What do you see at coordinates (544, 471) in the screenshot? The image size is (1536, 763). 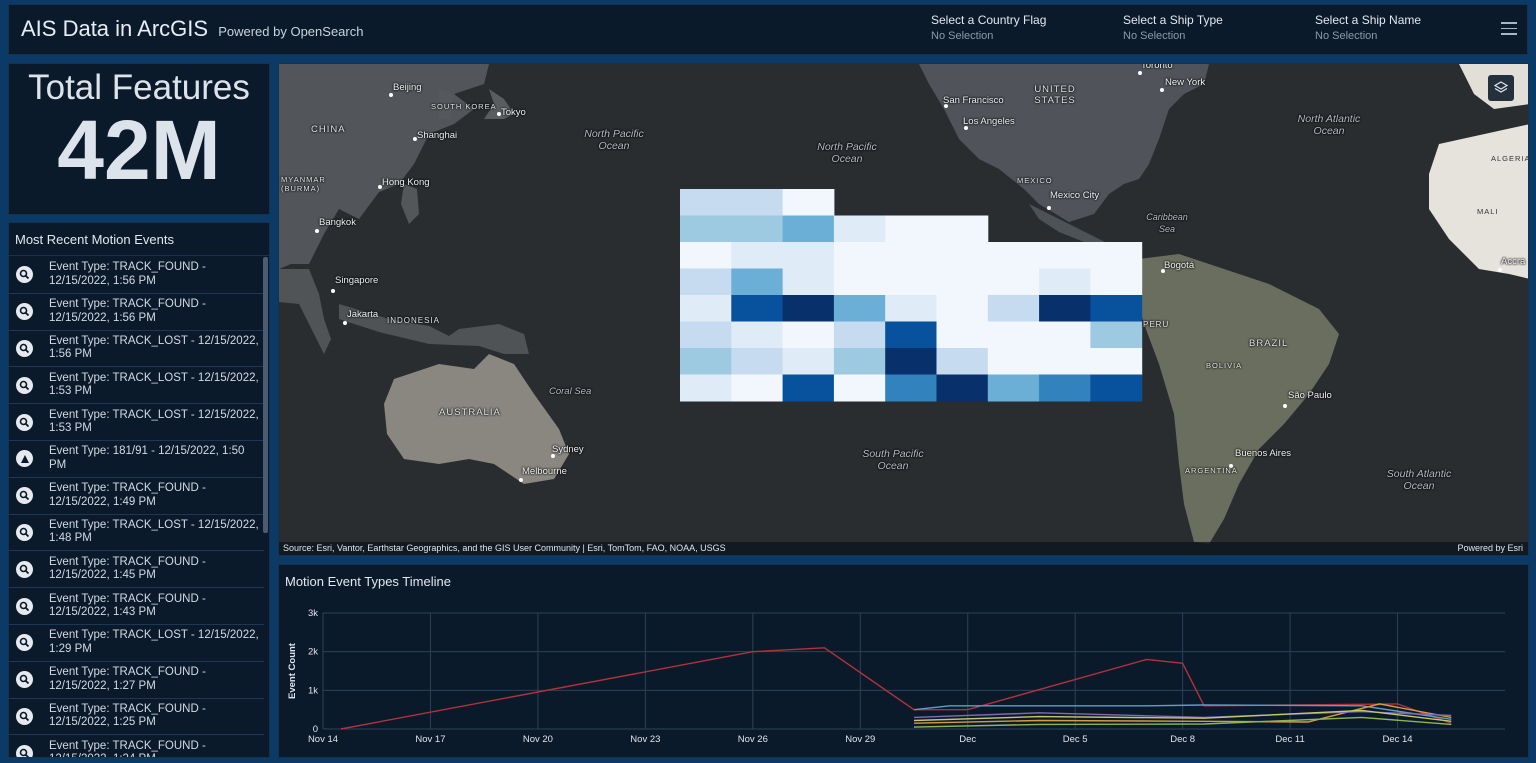 I see `map-label-melbourne: Melbourne` at bounding box center [544, 471].